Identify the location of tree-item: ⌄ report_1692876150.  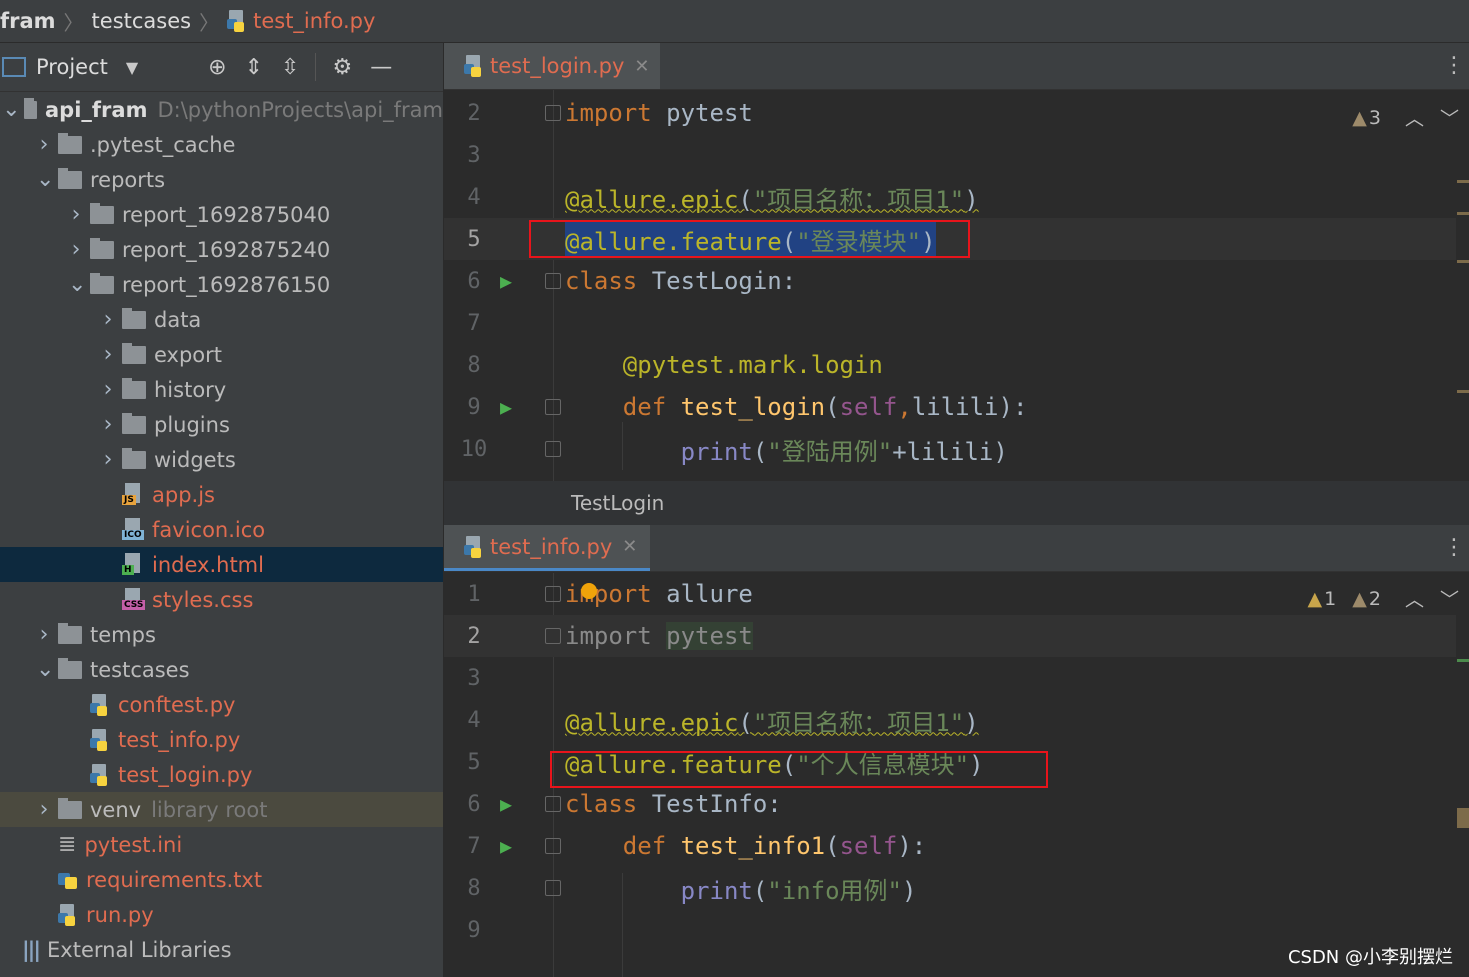
(221, 284).